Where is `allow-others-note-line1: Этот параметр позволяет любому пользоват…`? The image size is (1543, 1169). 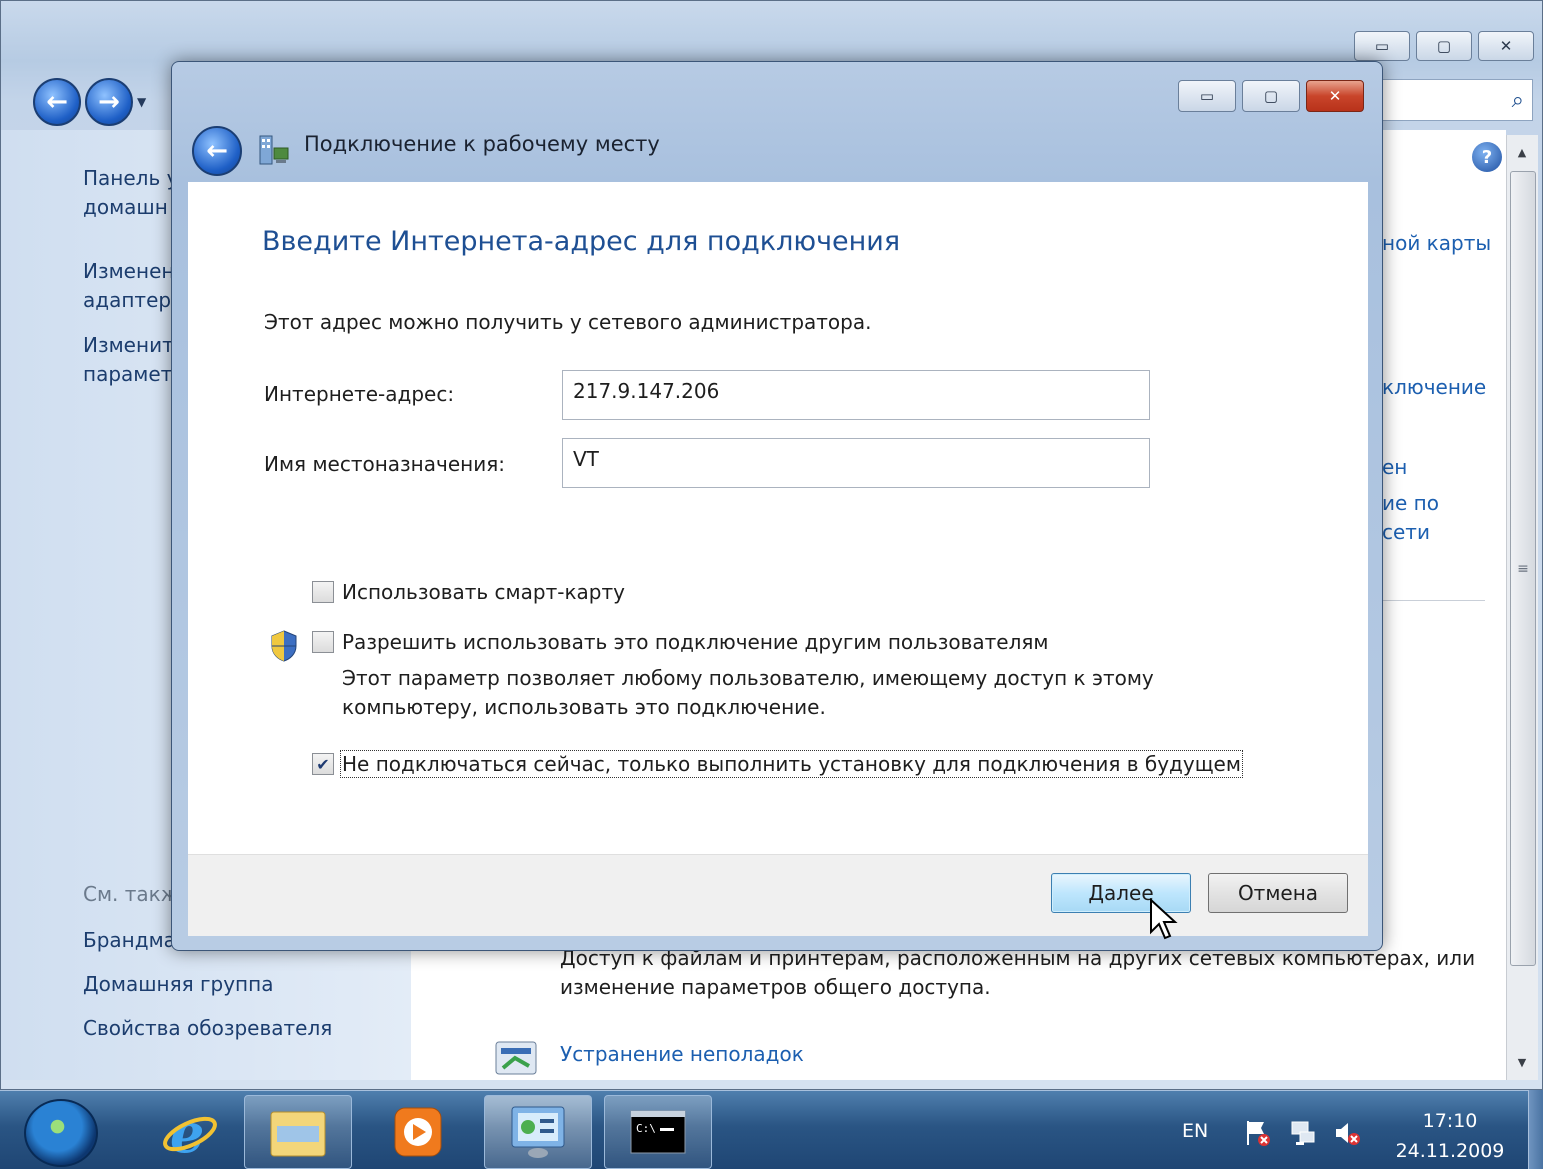
allow-others-note-line1: Этот параметр позволяет любому пользоват… is located at coordinates (748, 678).